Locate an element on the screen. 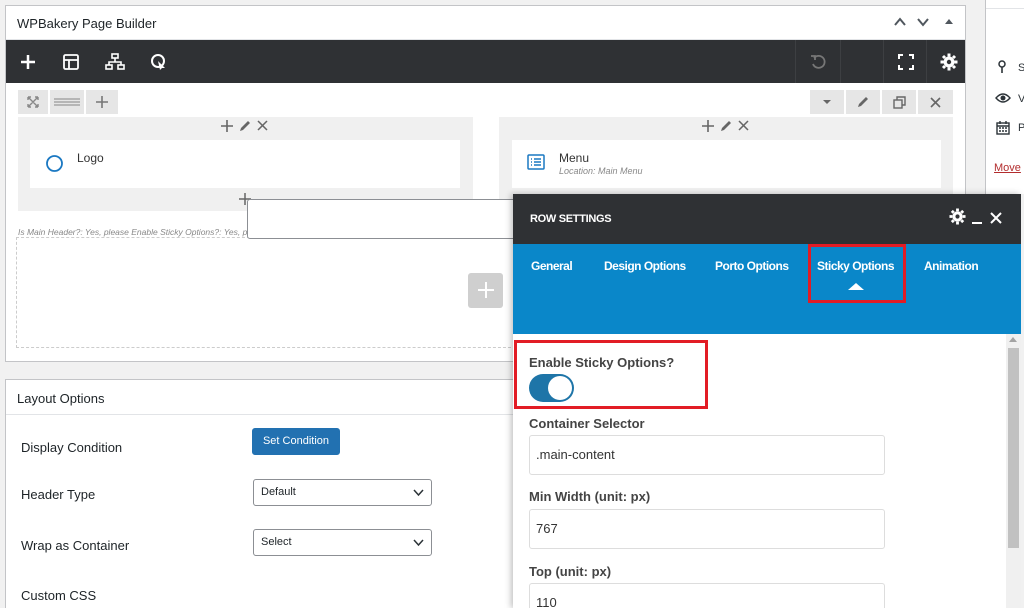  builder-header: WPBakery Page Builder is located at coordinates (485, 23).